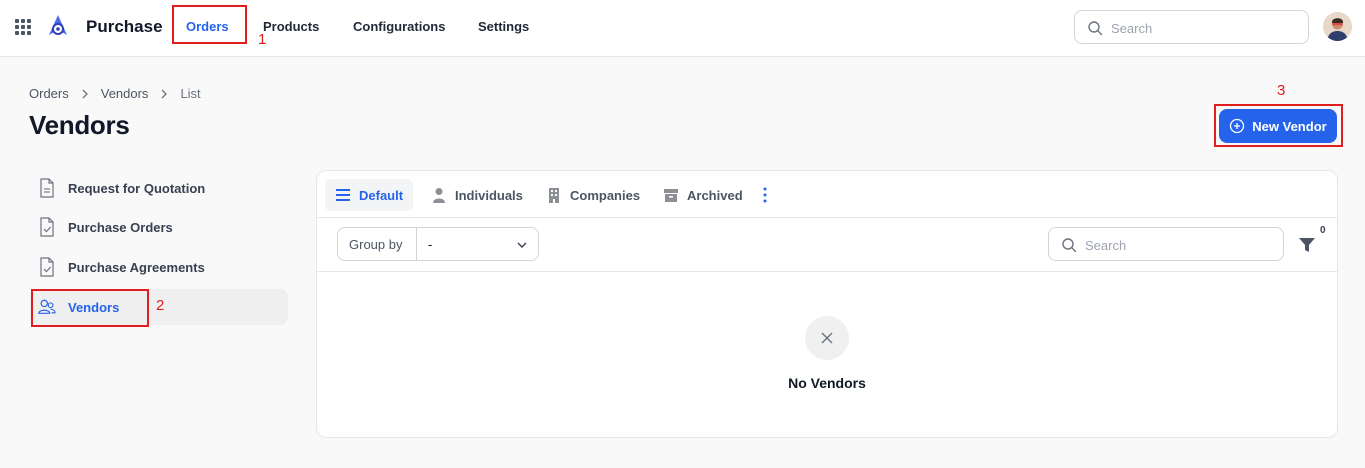  What do you see at coordinates (430, 244) in the screenshot?
I see `group-by-value: -` at bounding box center [430, 244].